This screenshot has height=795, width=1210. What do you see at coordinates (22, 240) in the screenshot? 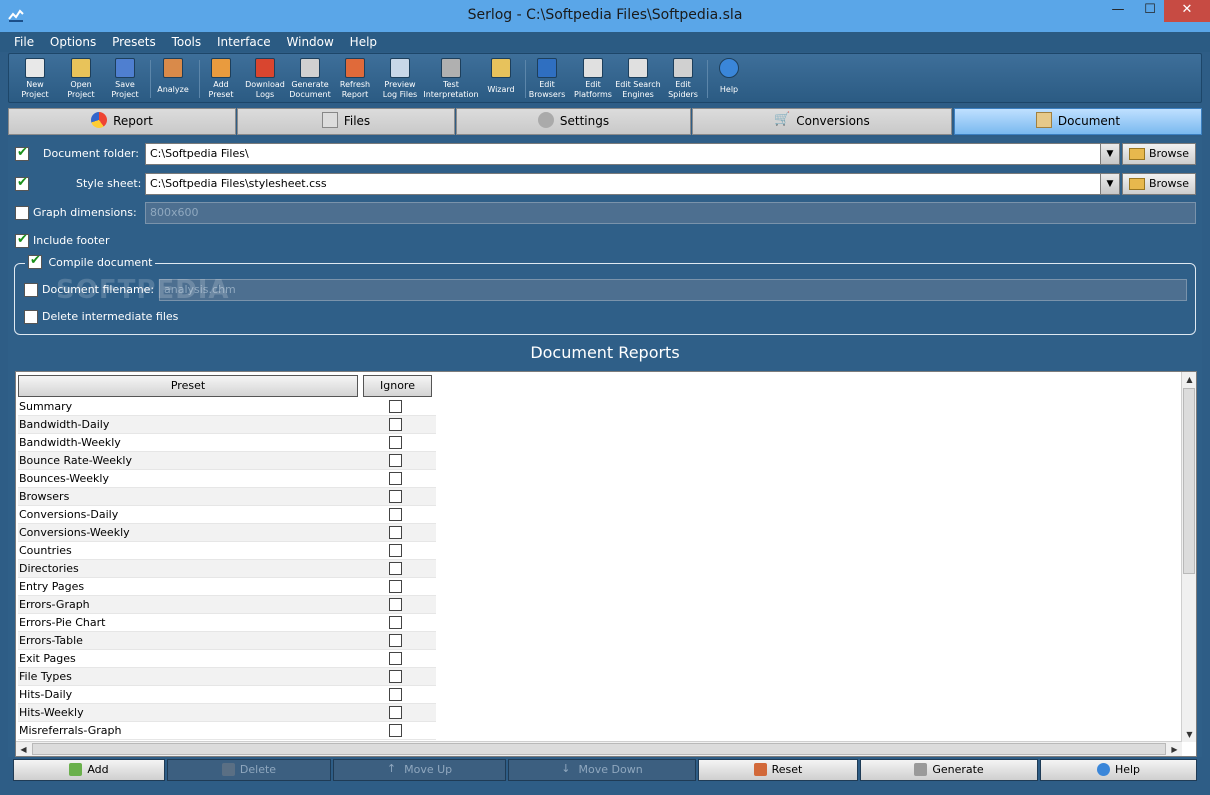
I see `include-footer-checkbox` at bounding box center [22, 240].